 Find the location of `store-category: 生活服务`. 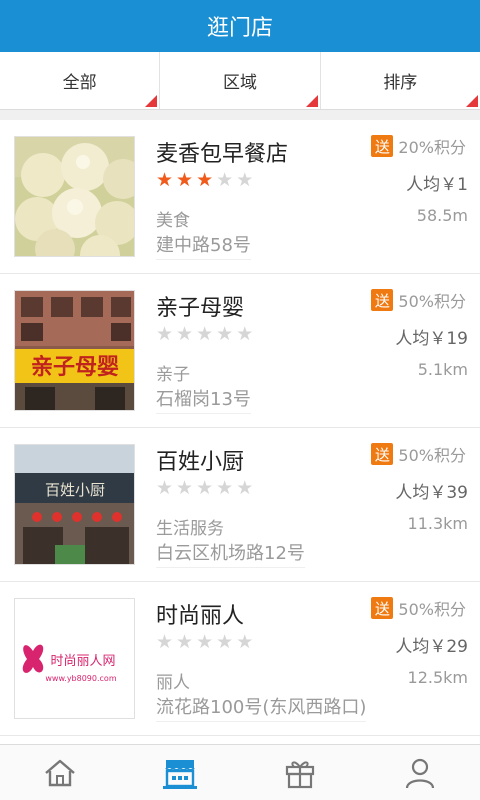

store-category: 生活服务 is located at coordinates (190, 529).